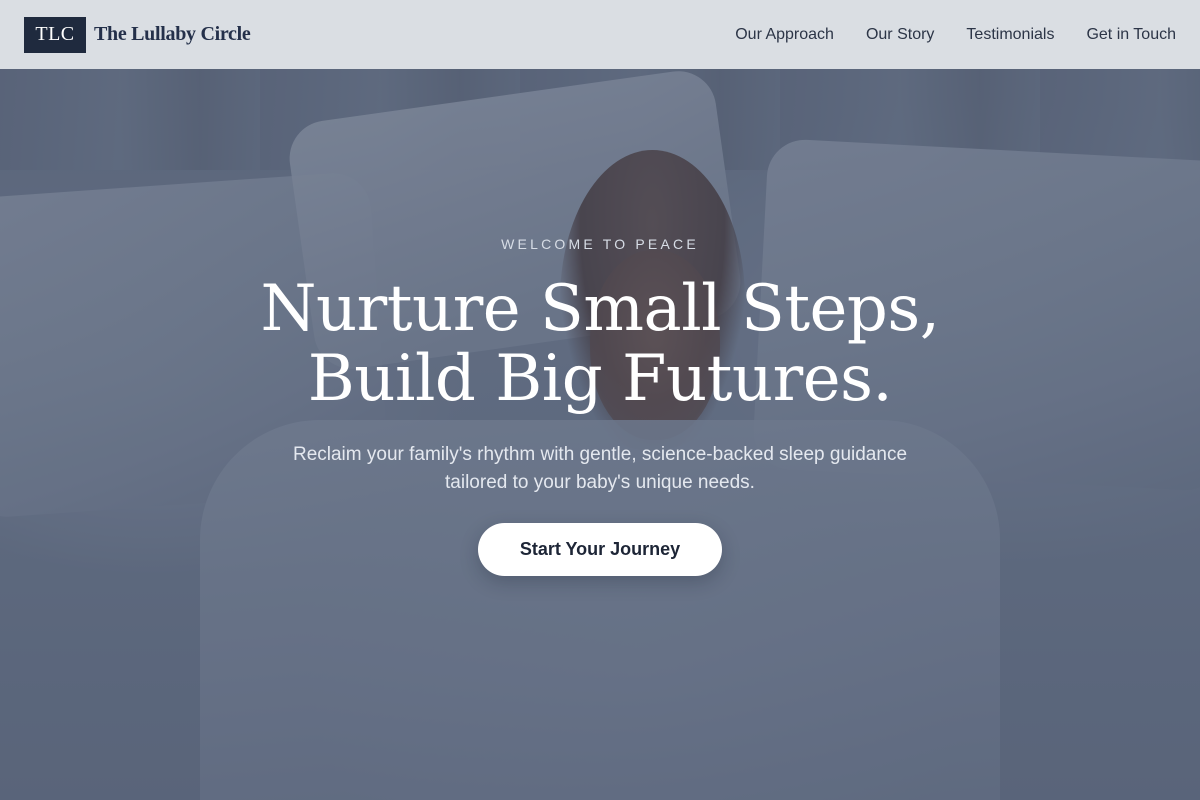  Describe the element at coordinates (900, 35) in the screenshot. I see `nav-link-our-story: Our Story` at that location.